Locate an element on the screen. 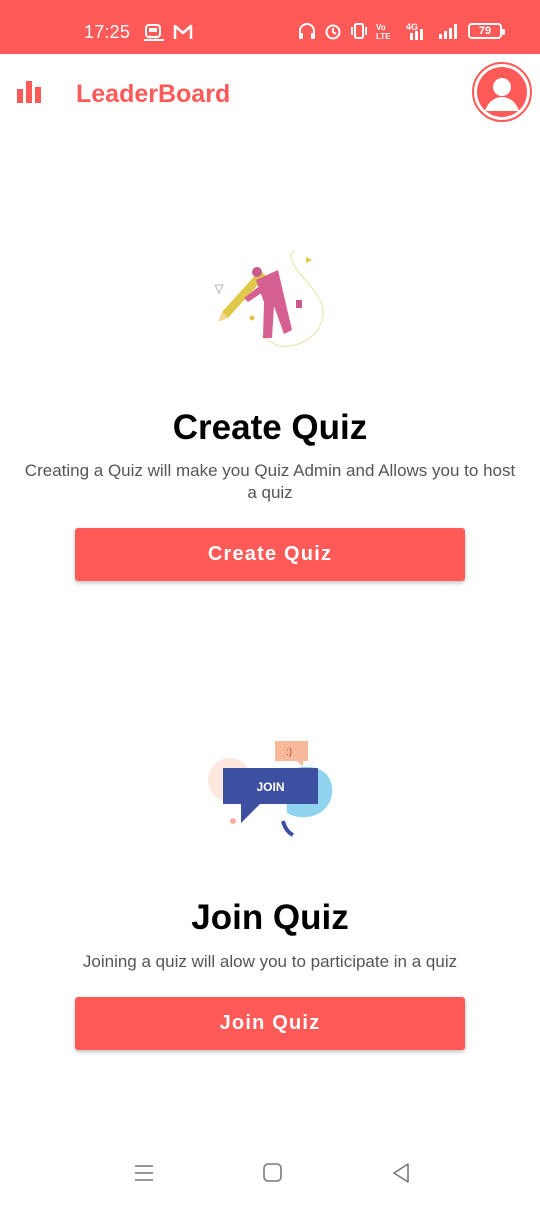 The width and height of the screenshot is (540, 1206). person-with-pencil-illustration is located at coordinates (270, 297).